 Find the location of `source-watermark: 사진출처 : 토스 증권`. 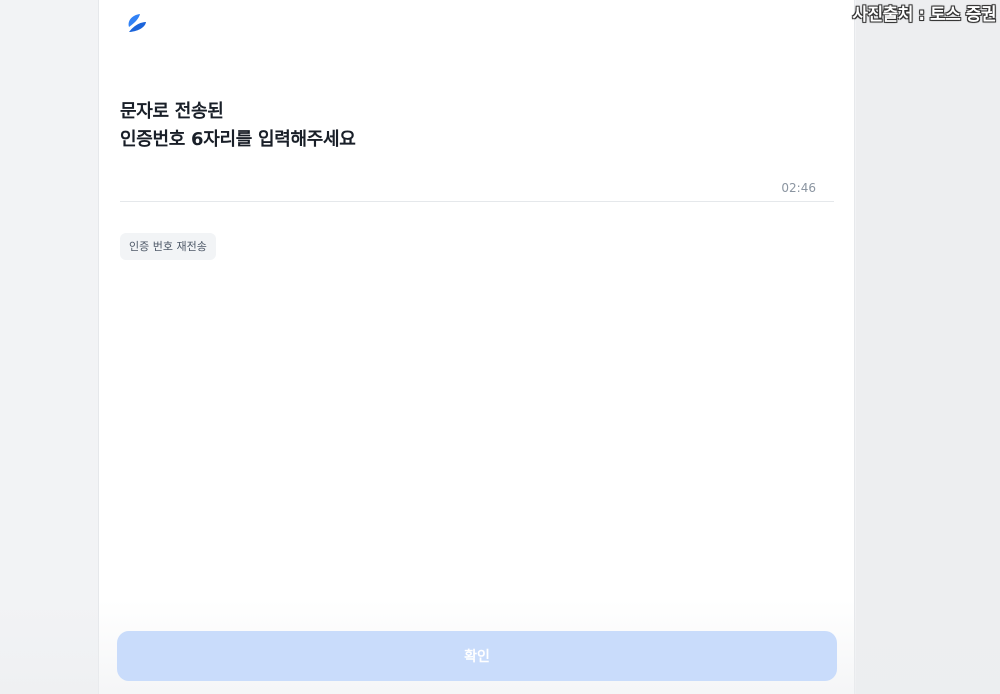

source-watermark: 사진출처 : 토스 증권 is located at coordinates (924, 15).